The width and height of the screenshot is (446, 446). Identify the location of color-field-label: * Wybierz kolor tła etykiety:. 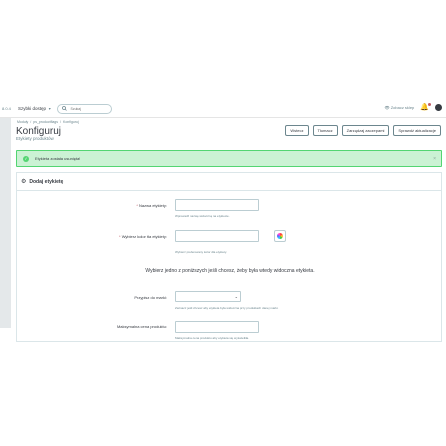
(143, 236).